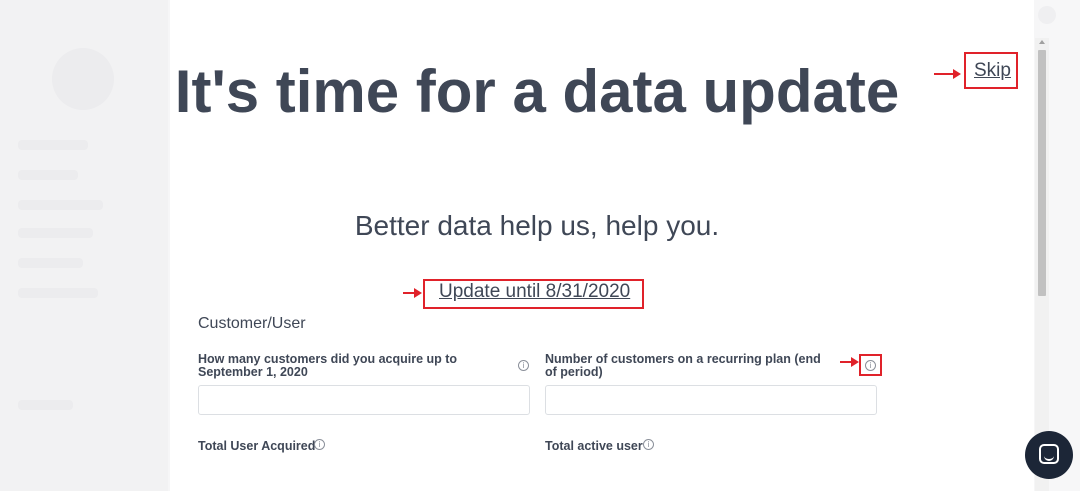  I want to click on update-until-link: Update until 8/31/2020, so click(534, 292).